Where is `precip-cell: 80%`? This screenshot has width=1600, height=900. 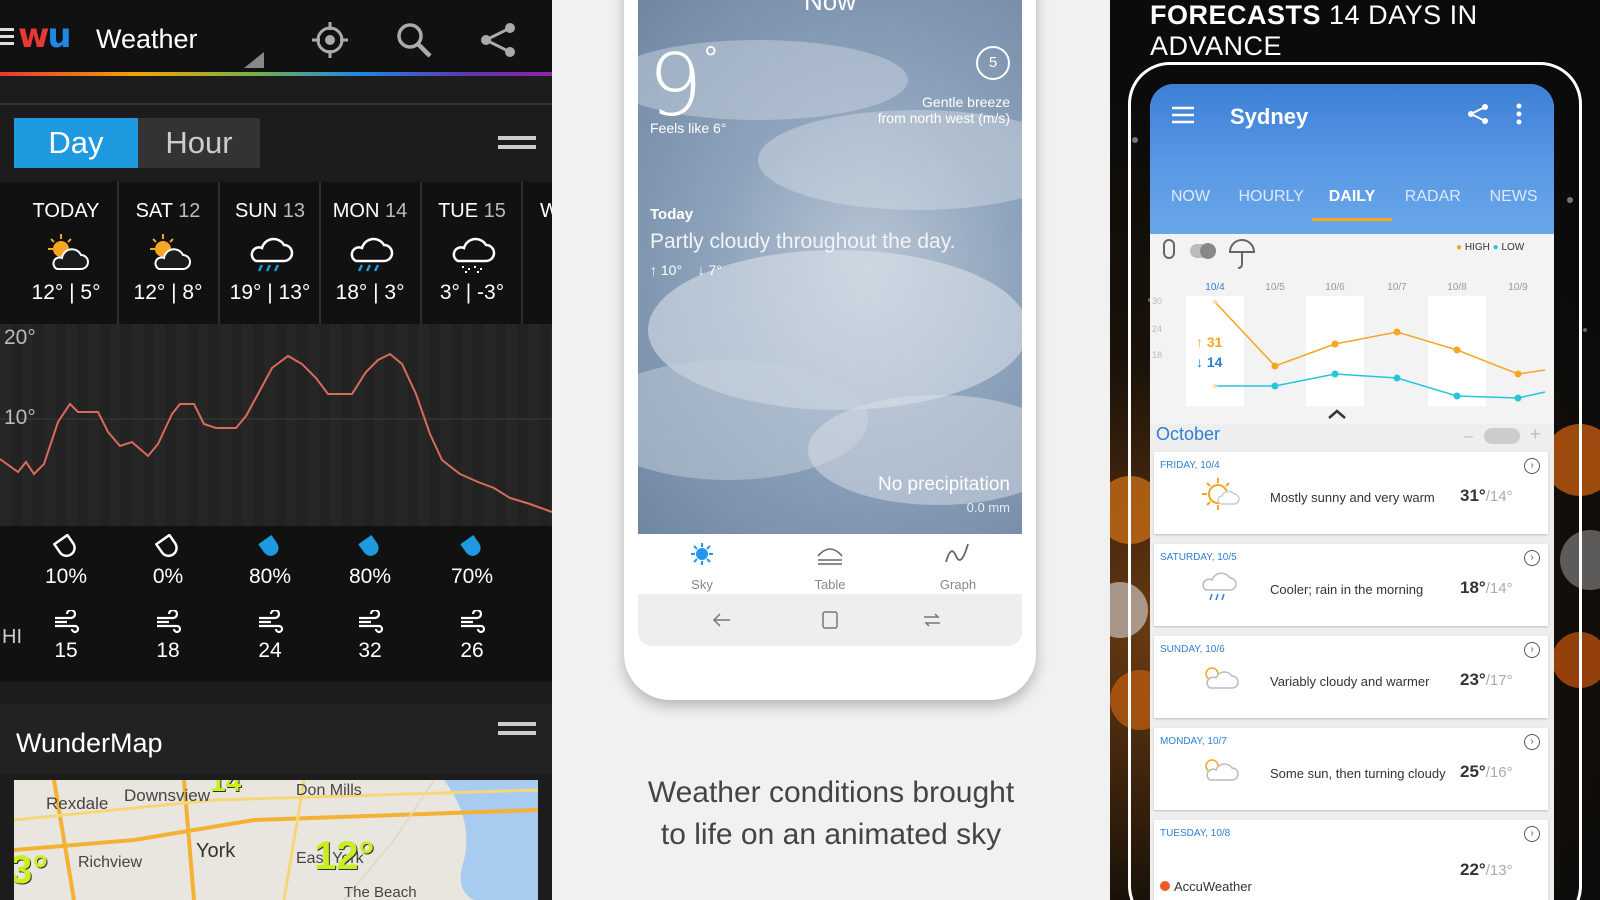 precip-cell: 80% is located at coordinates (270, 561).